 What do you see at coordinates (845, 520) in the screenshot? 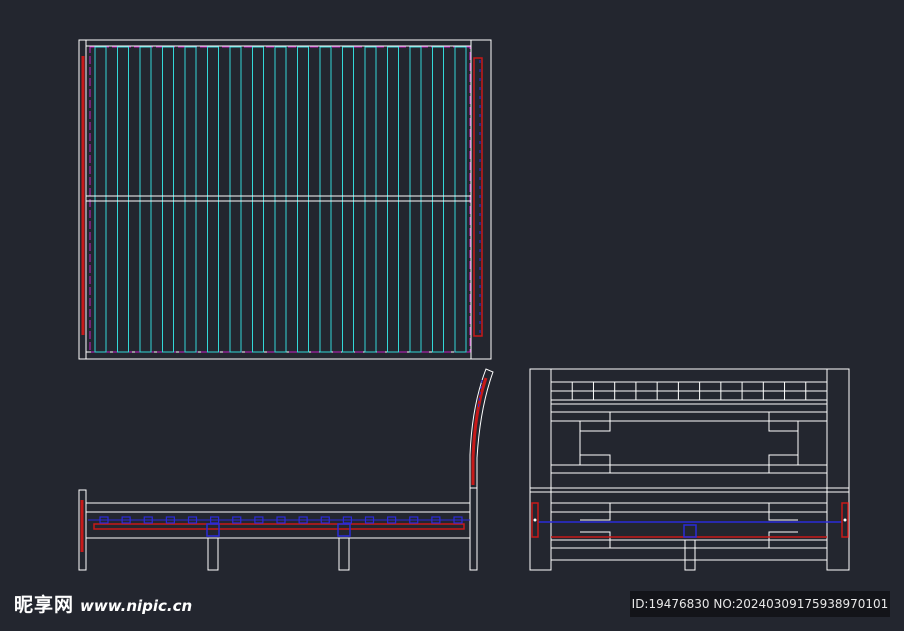
I see `front-view-right-bolt` at bounding box center [845, 520].